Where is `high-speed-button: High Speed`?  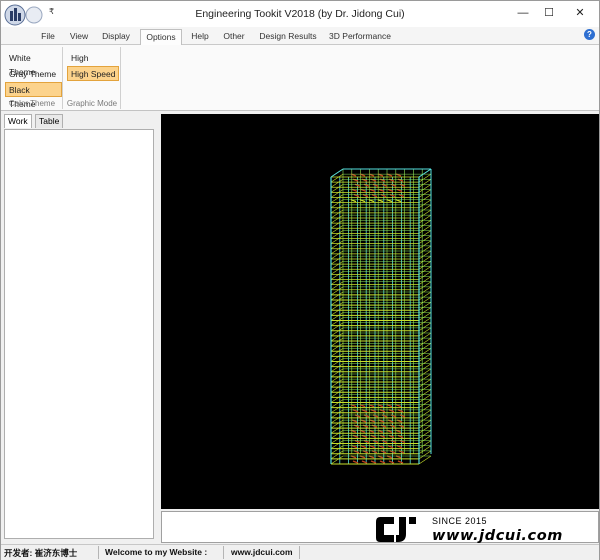 high-speed-button: High Speed is located at coordinates (93, 73).